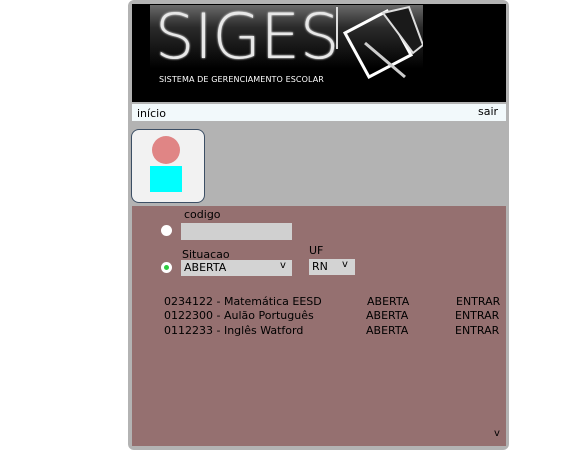 This screenshot has height=450, width=568. What do you see at coordinates (332, 267) in the screenshot?
I see `uf-select: RN v` at bounding box center [332, 267].